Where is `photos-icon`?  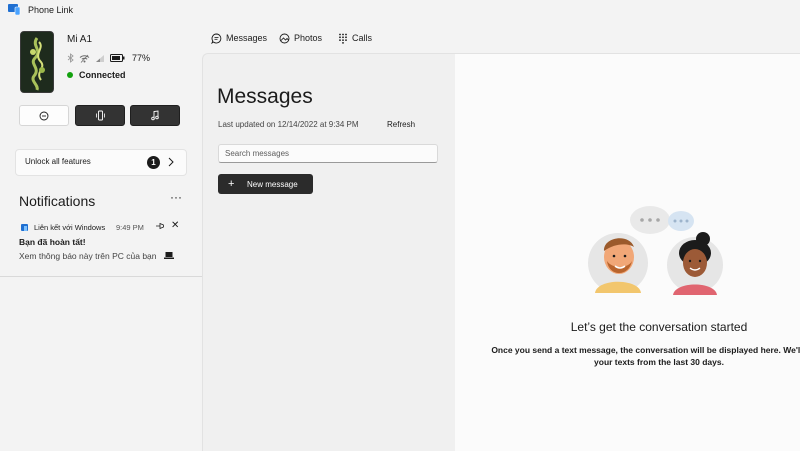 photos-icon is located at coordinates (284, 38).